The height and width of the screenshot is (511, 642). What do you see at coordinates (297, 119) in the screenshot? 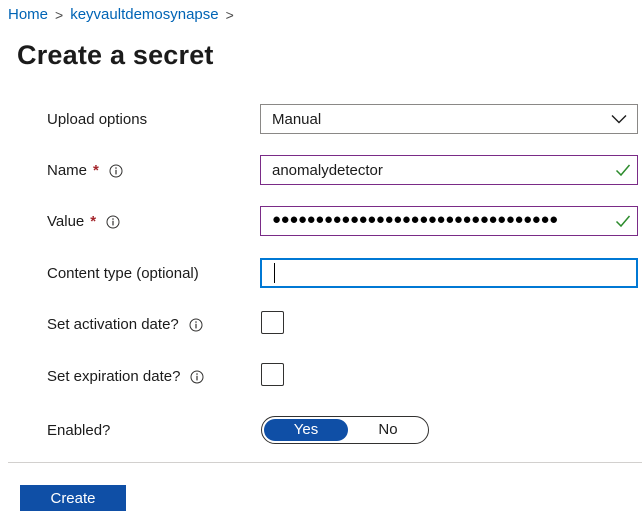
I see `upload-options-value: Manual` at bounding box center [297, 119].